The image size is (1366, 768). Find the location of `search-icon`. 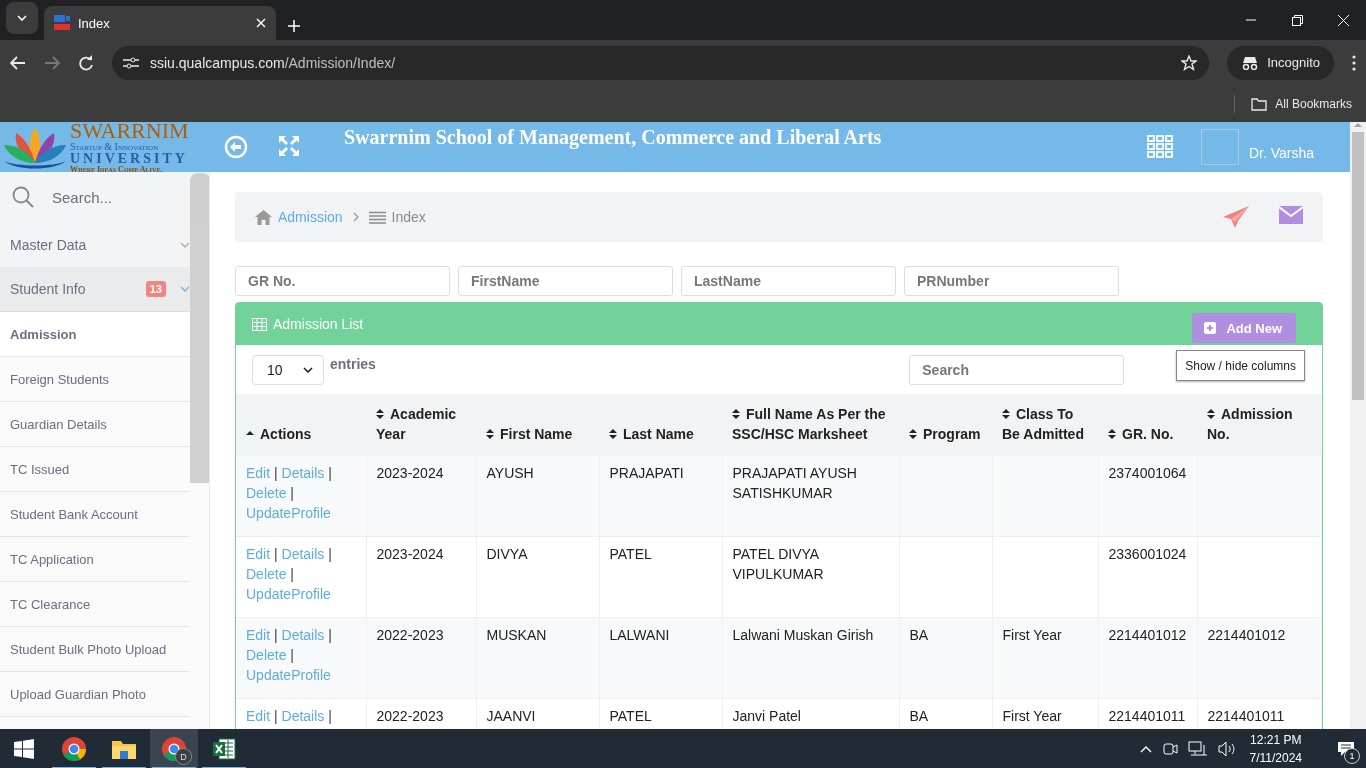

search-icon is located at coordinates (23, 197).